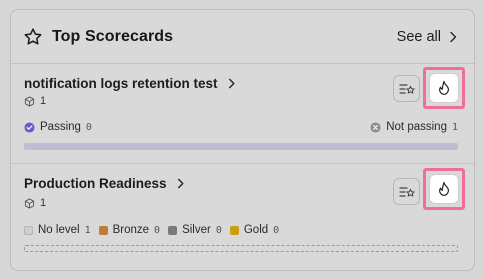 Image resolution: width=484 pixels, height=279 pixels. I want to click on see-all-link: See all, so click(428, 37).